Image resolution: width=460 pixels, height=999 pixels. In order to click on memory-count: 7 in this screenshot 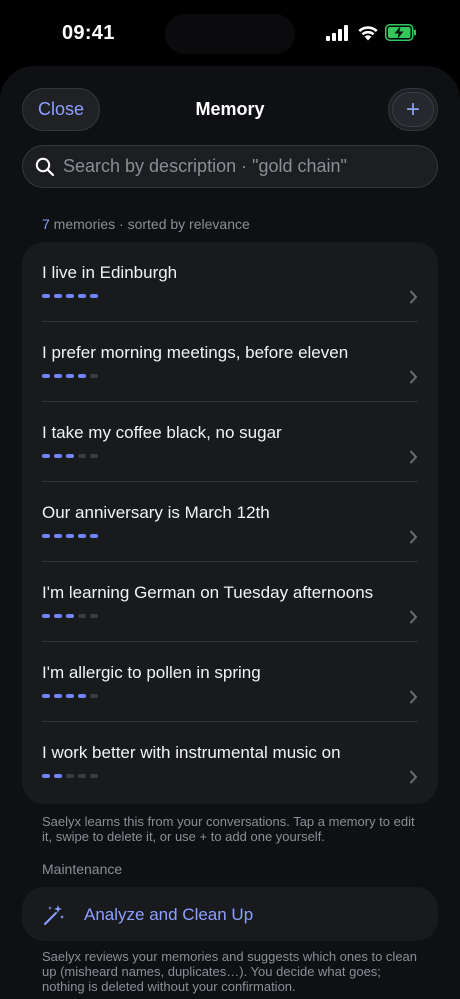, I will do `click(46, 224)`.